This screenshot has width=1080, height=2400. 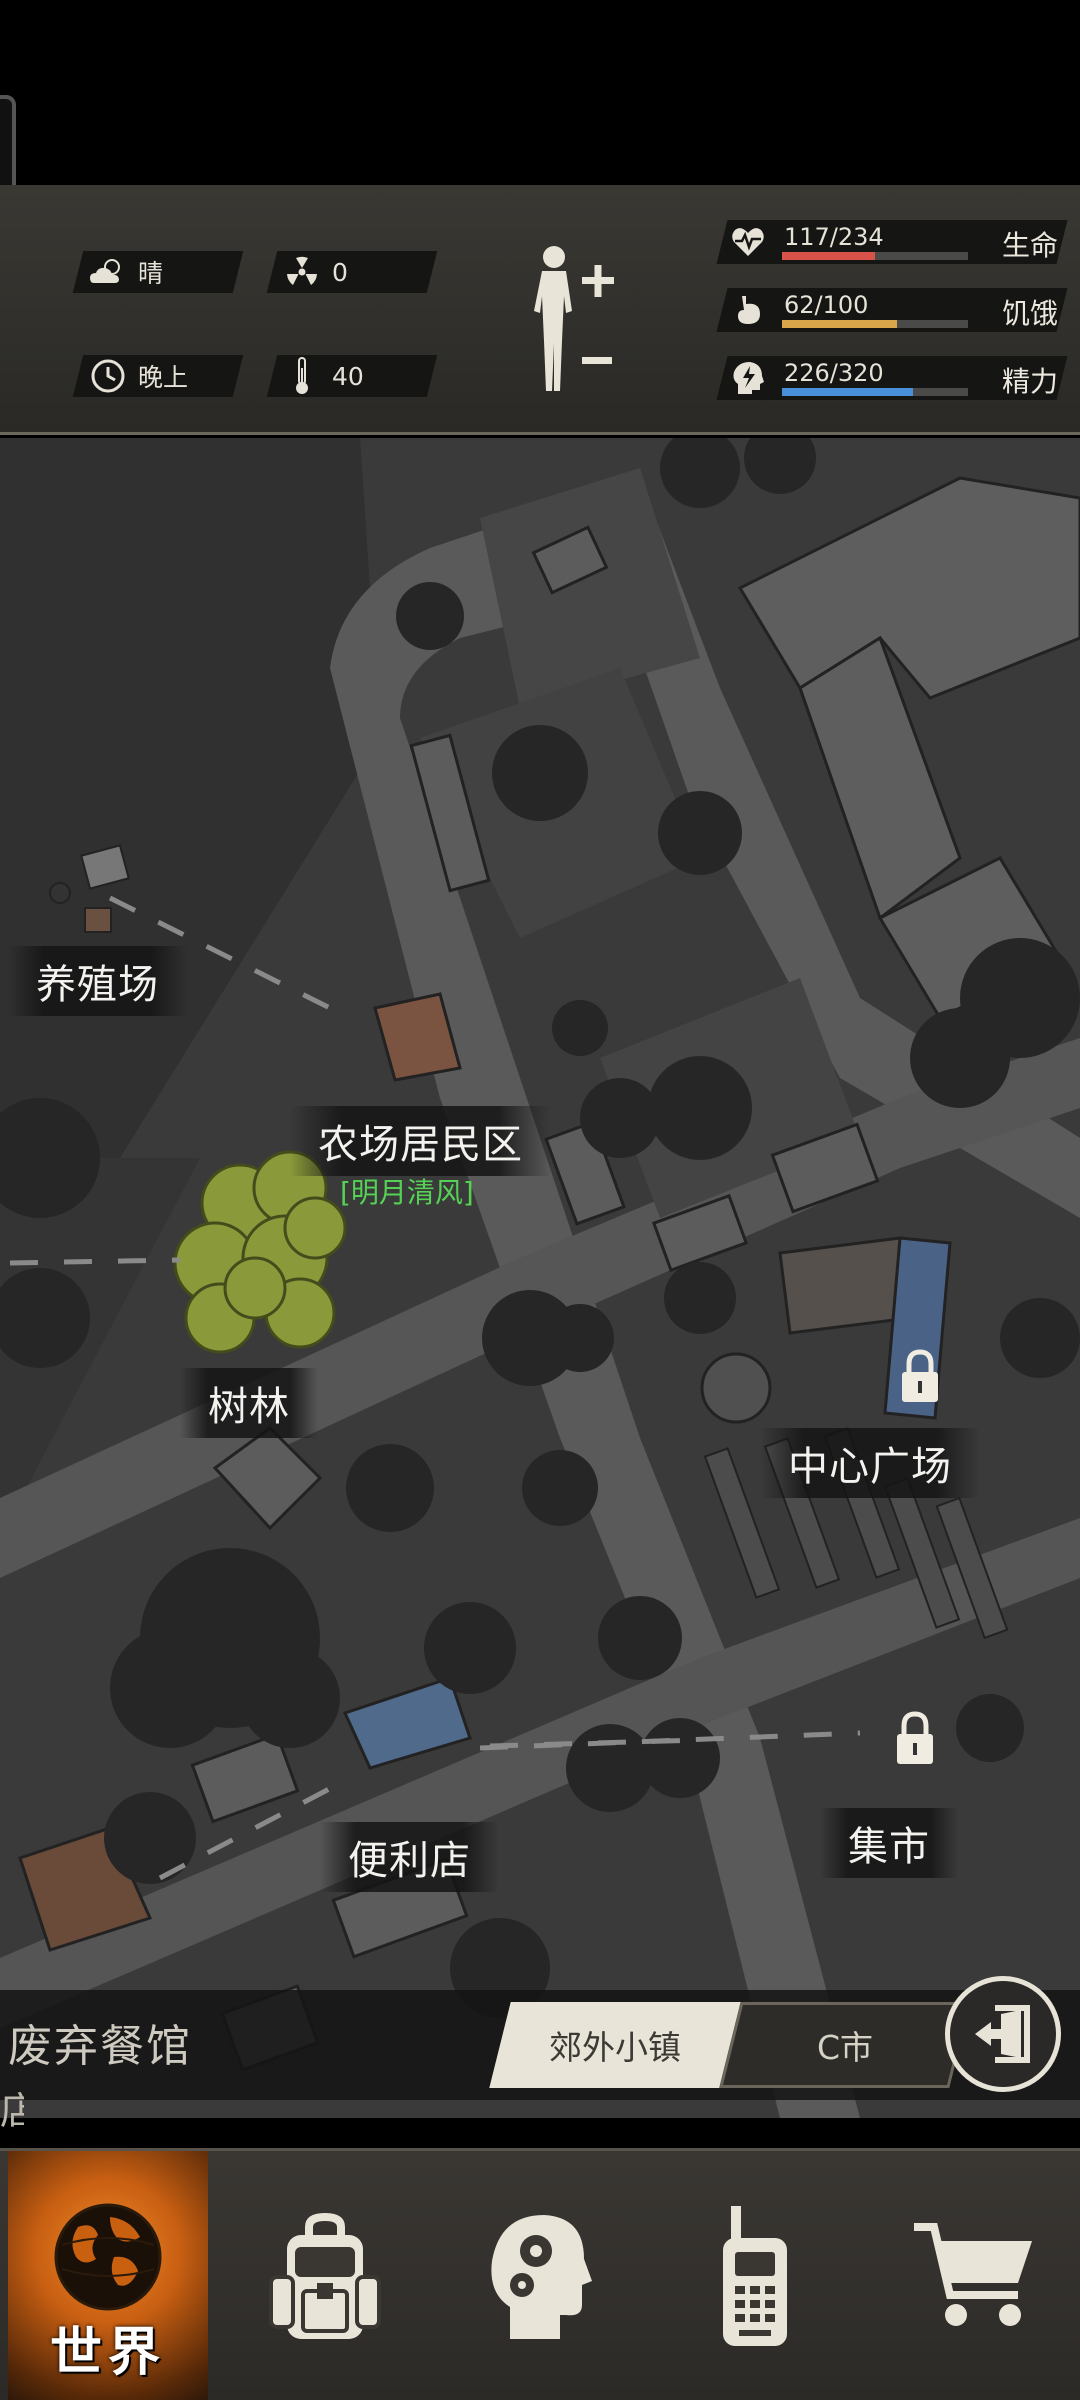 What do you see at coordinates (409, 1857) in the screenshot?
I see `location-store: 便利店` at bounding box center [409, 1857].